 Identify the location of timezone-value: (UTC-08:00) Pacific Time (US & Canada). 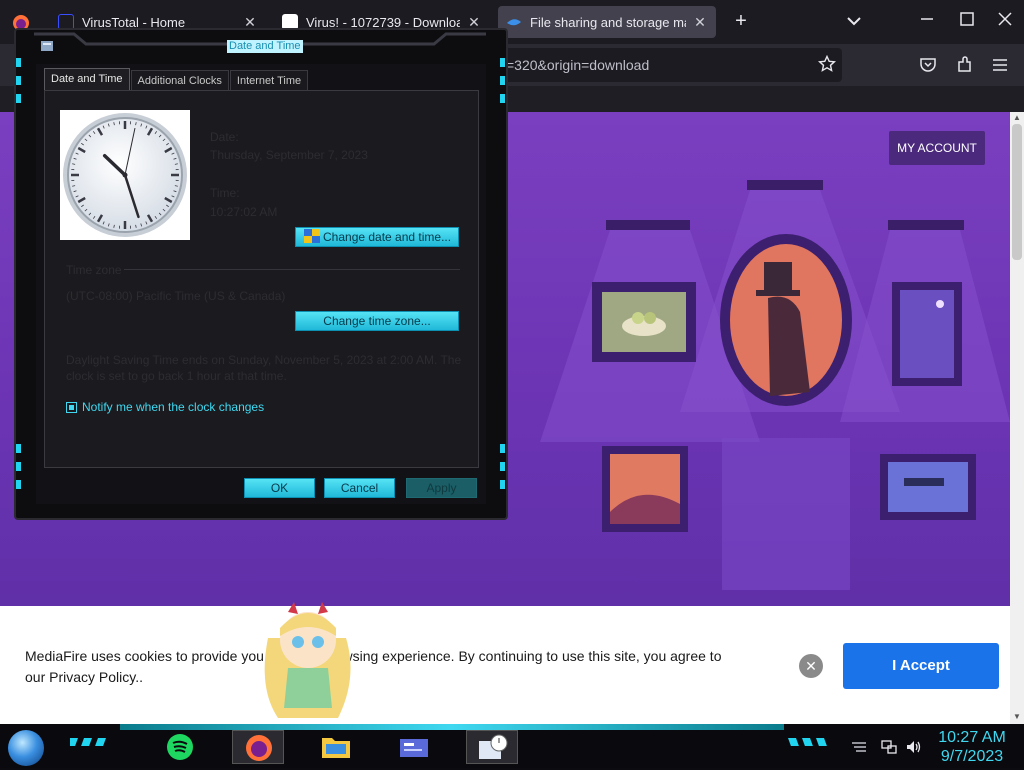
(175, 296).